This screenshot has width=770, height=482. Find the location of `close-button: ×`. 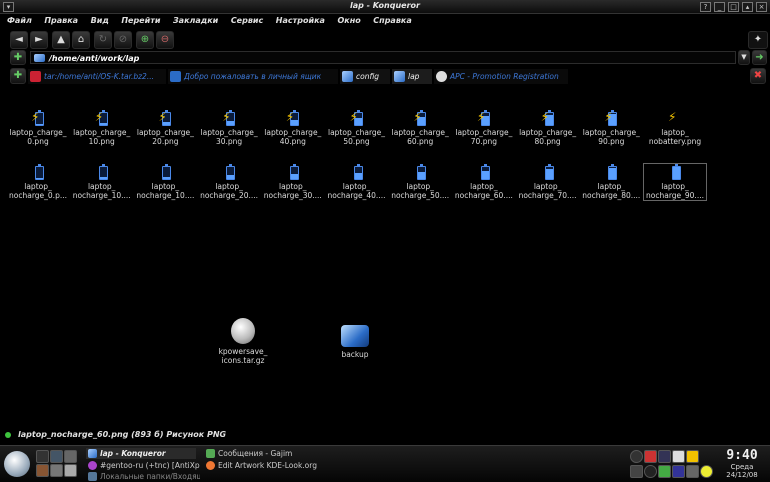

close-button: × is located at coordinates (761, 7).